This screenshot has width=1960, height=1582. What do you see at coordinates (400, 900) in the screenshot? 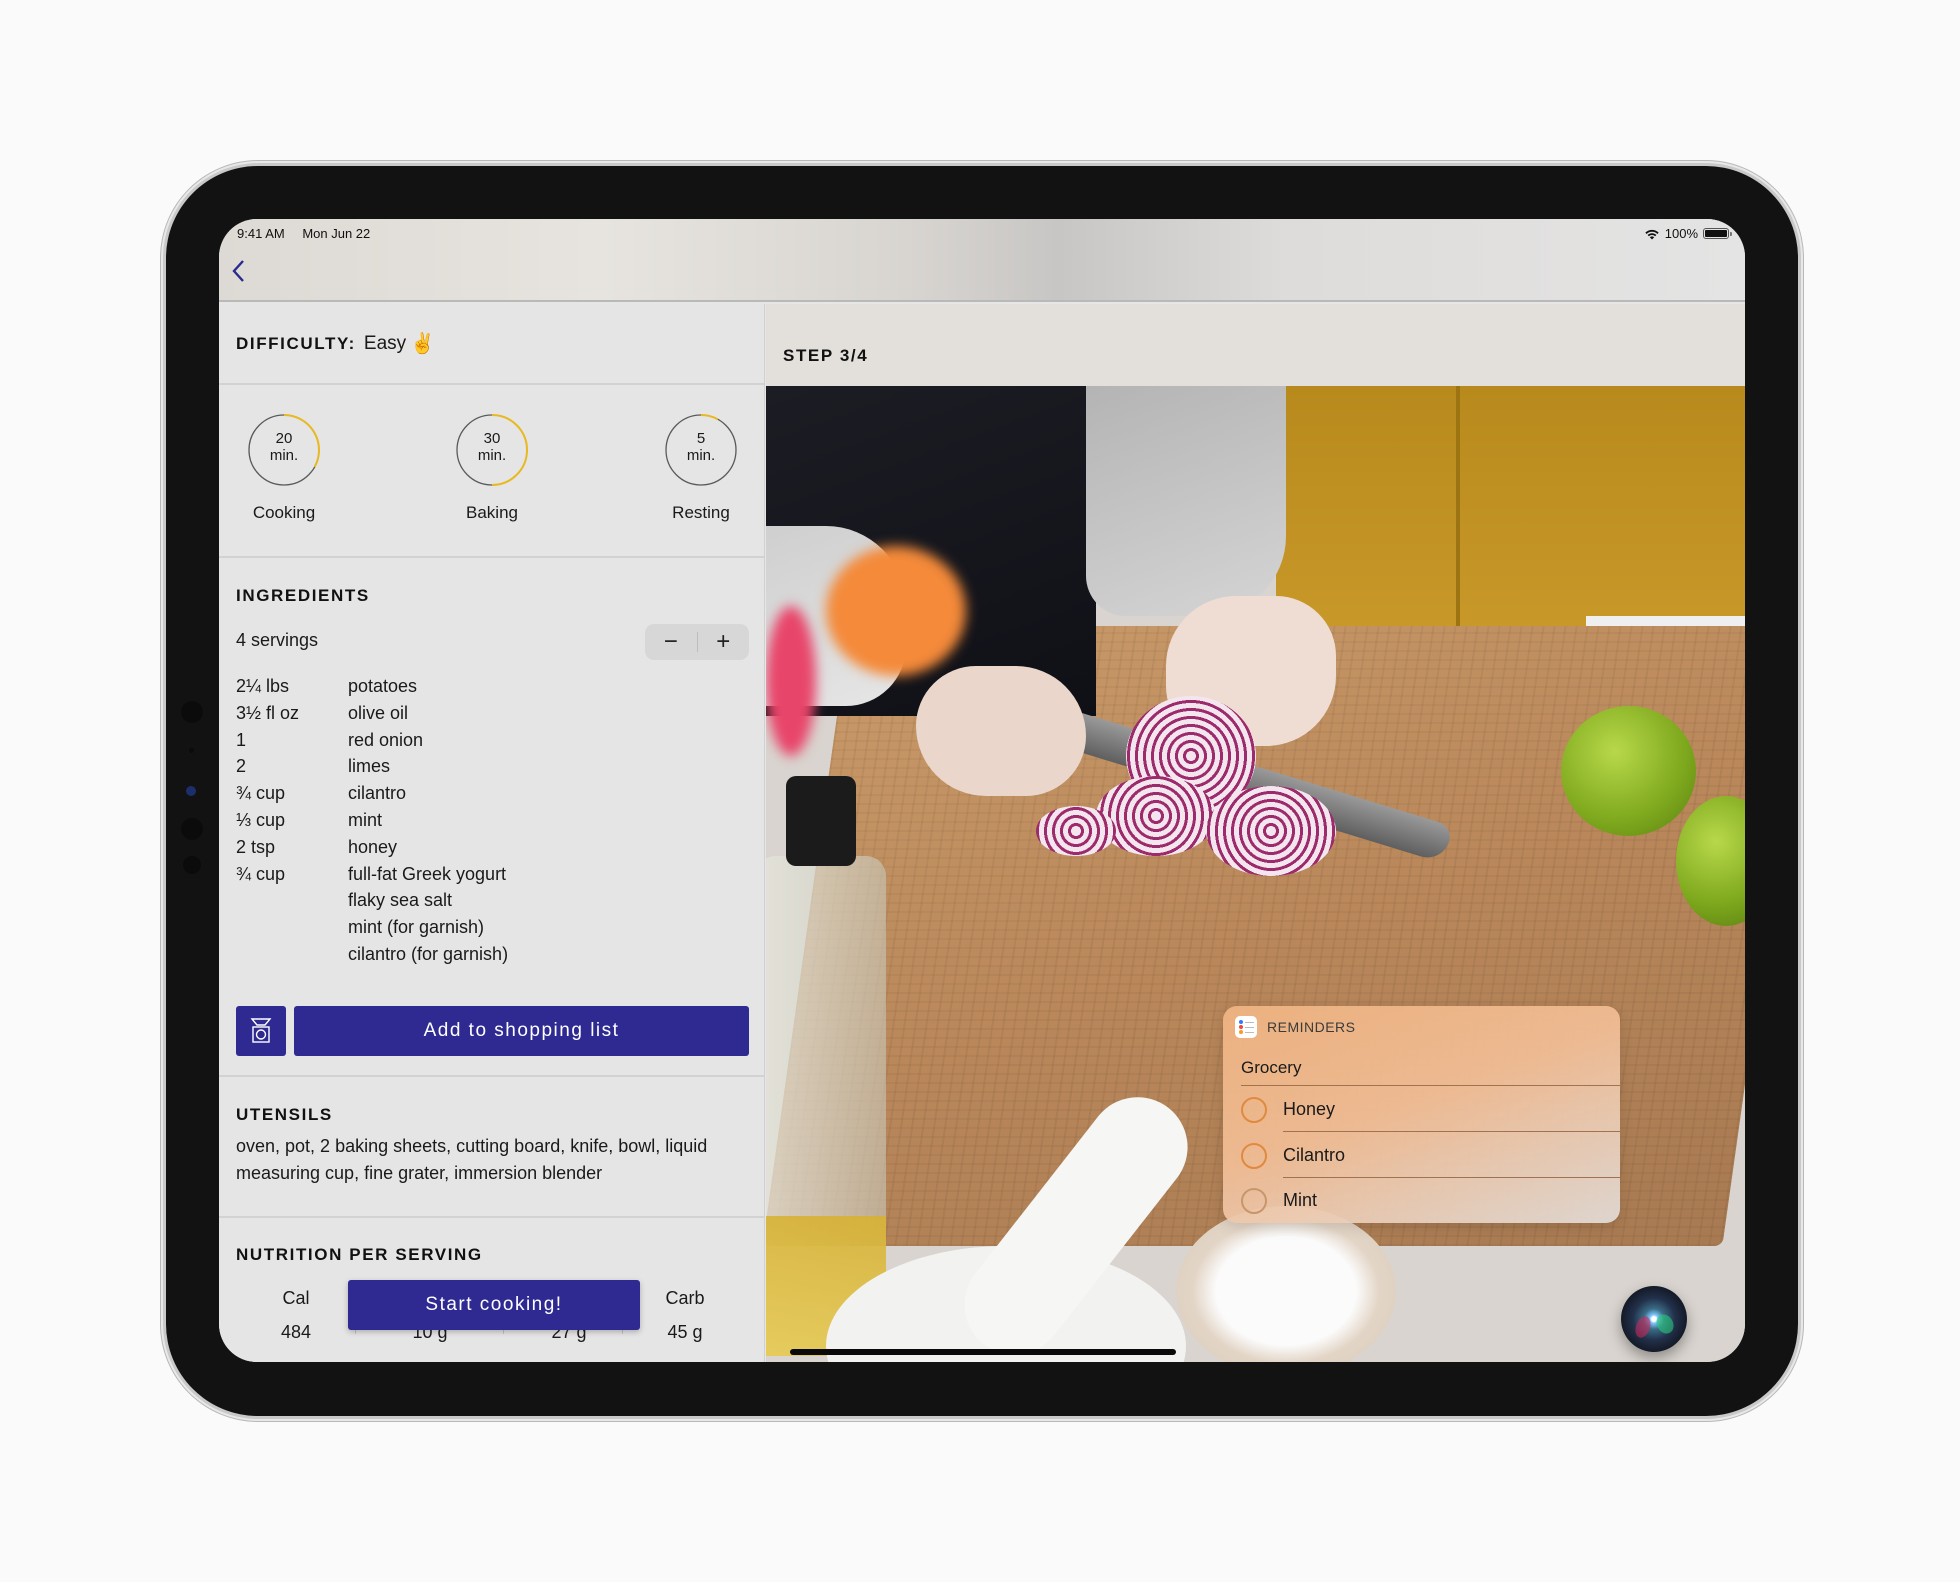
I see `ingredient-name: flaky sea salt` at bounding box center [400, 900].